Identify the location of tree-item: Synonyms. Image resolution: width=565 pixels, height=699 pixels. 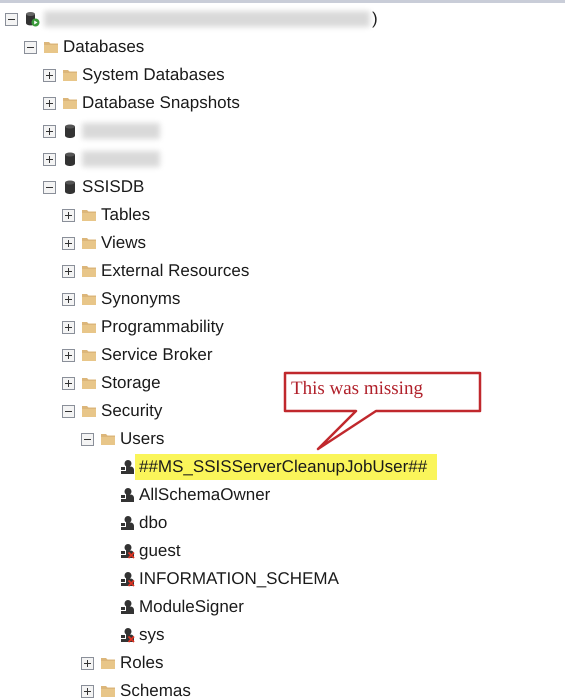
(142, 299).